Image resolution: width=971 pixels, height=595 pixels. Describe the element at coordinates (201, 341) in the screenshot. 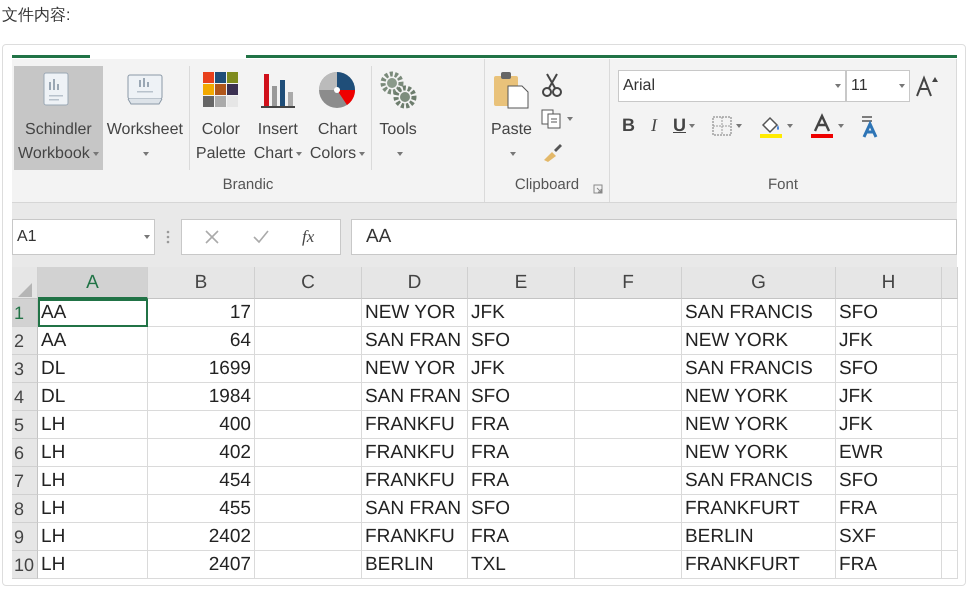

I see `table-cell: 64` at that location.